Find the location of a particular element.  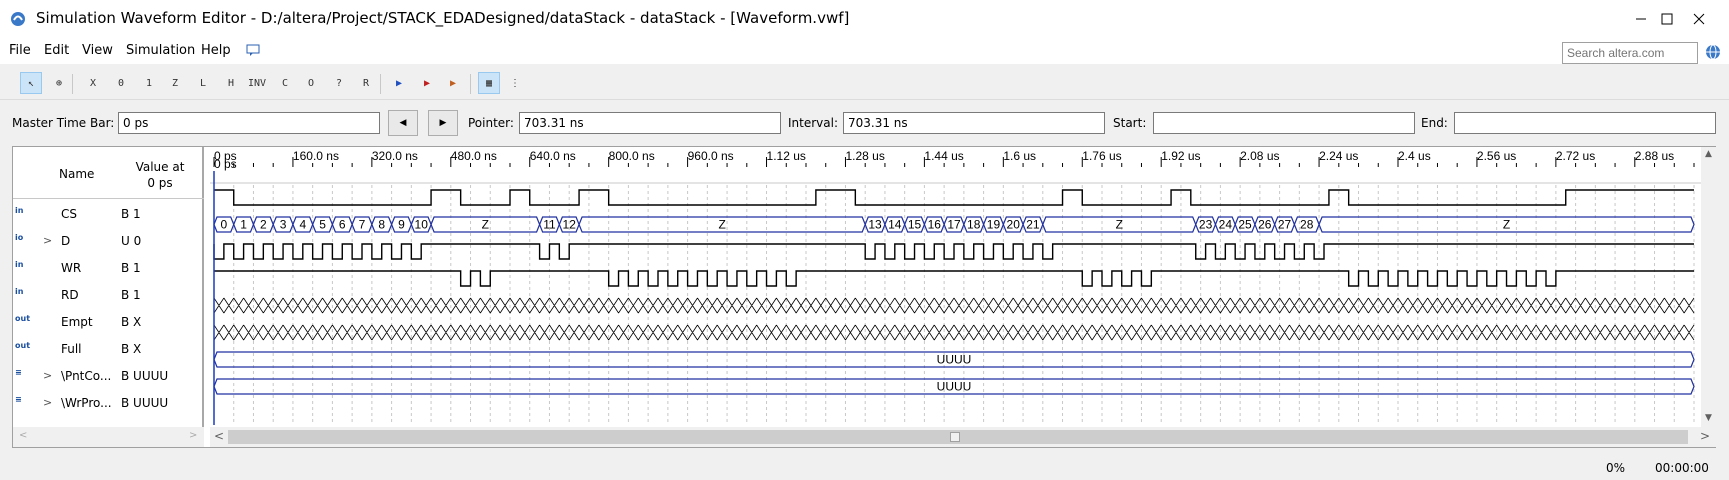

end-label: End: is located at coordinates (1434, 123).